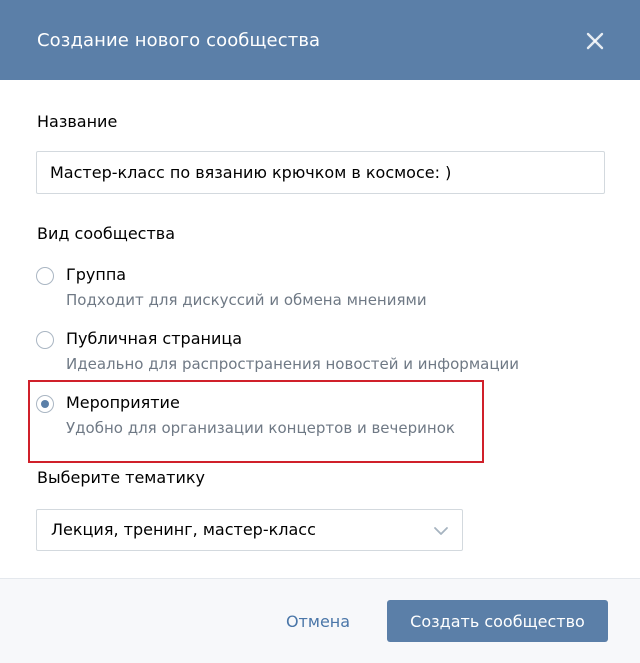 This screenshot has width=640, height=663. I want to click on type-option-title: Публичная страница, so click(154, 338).